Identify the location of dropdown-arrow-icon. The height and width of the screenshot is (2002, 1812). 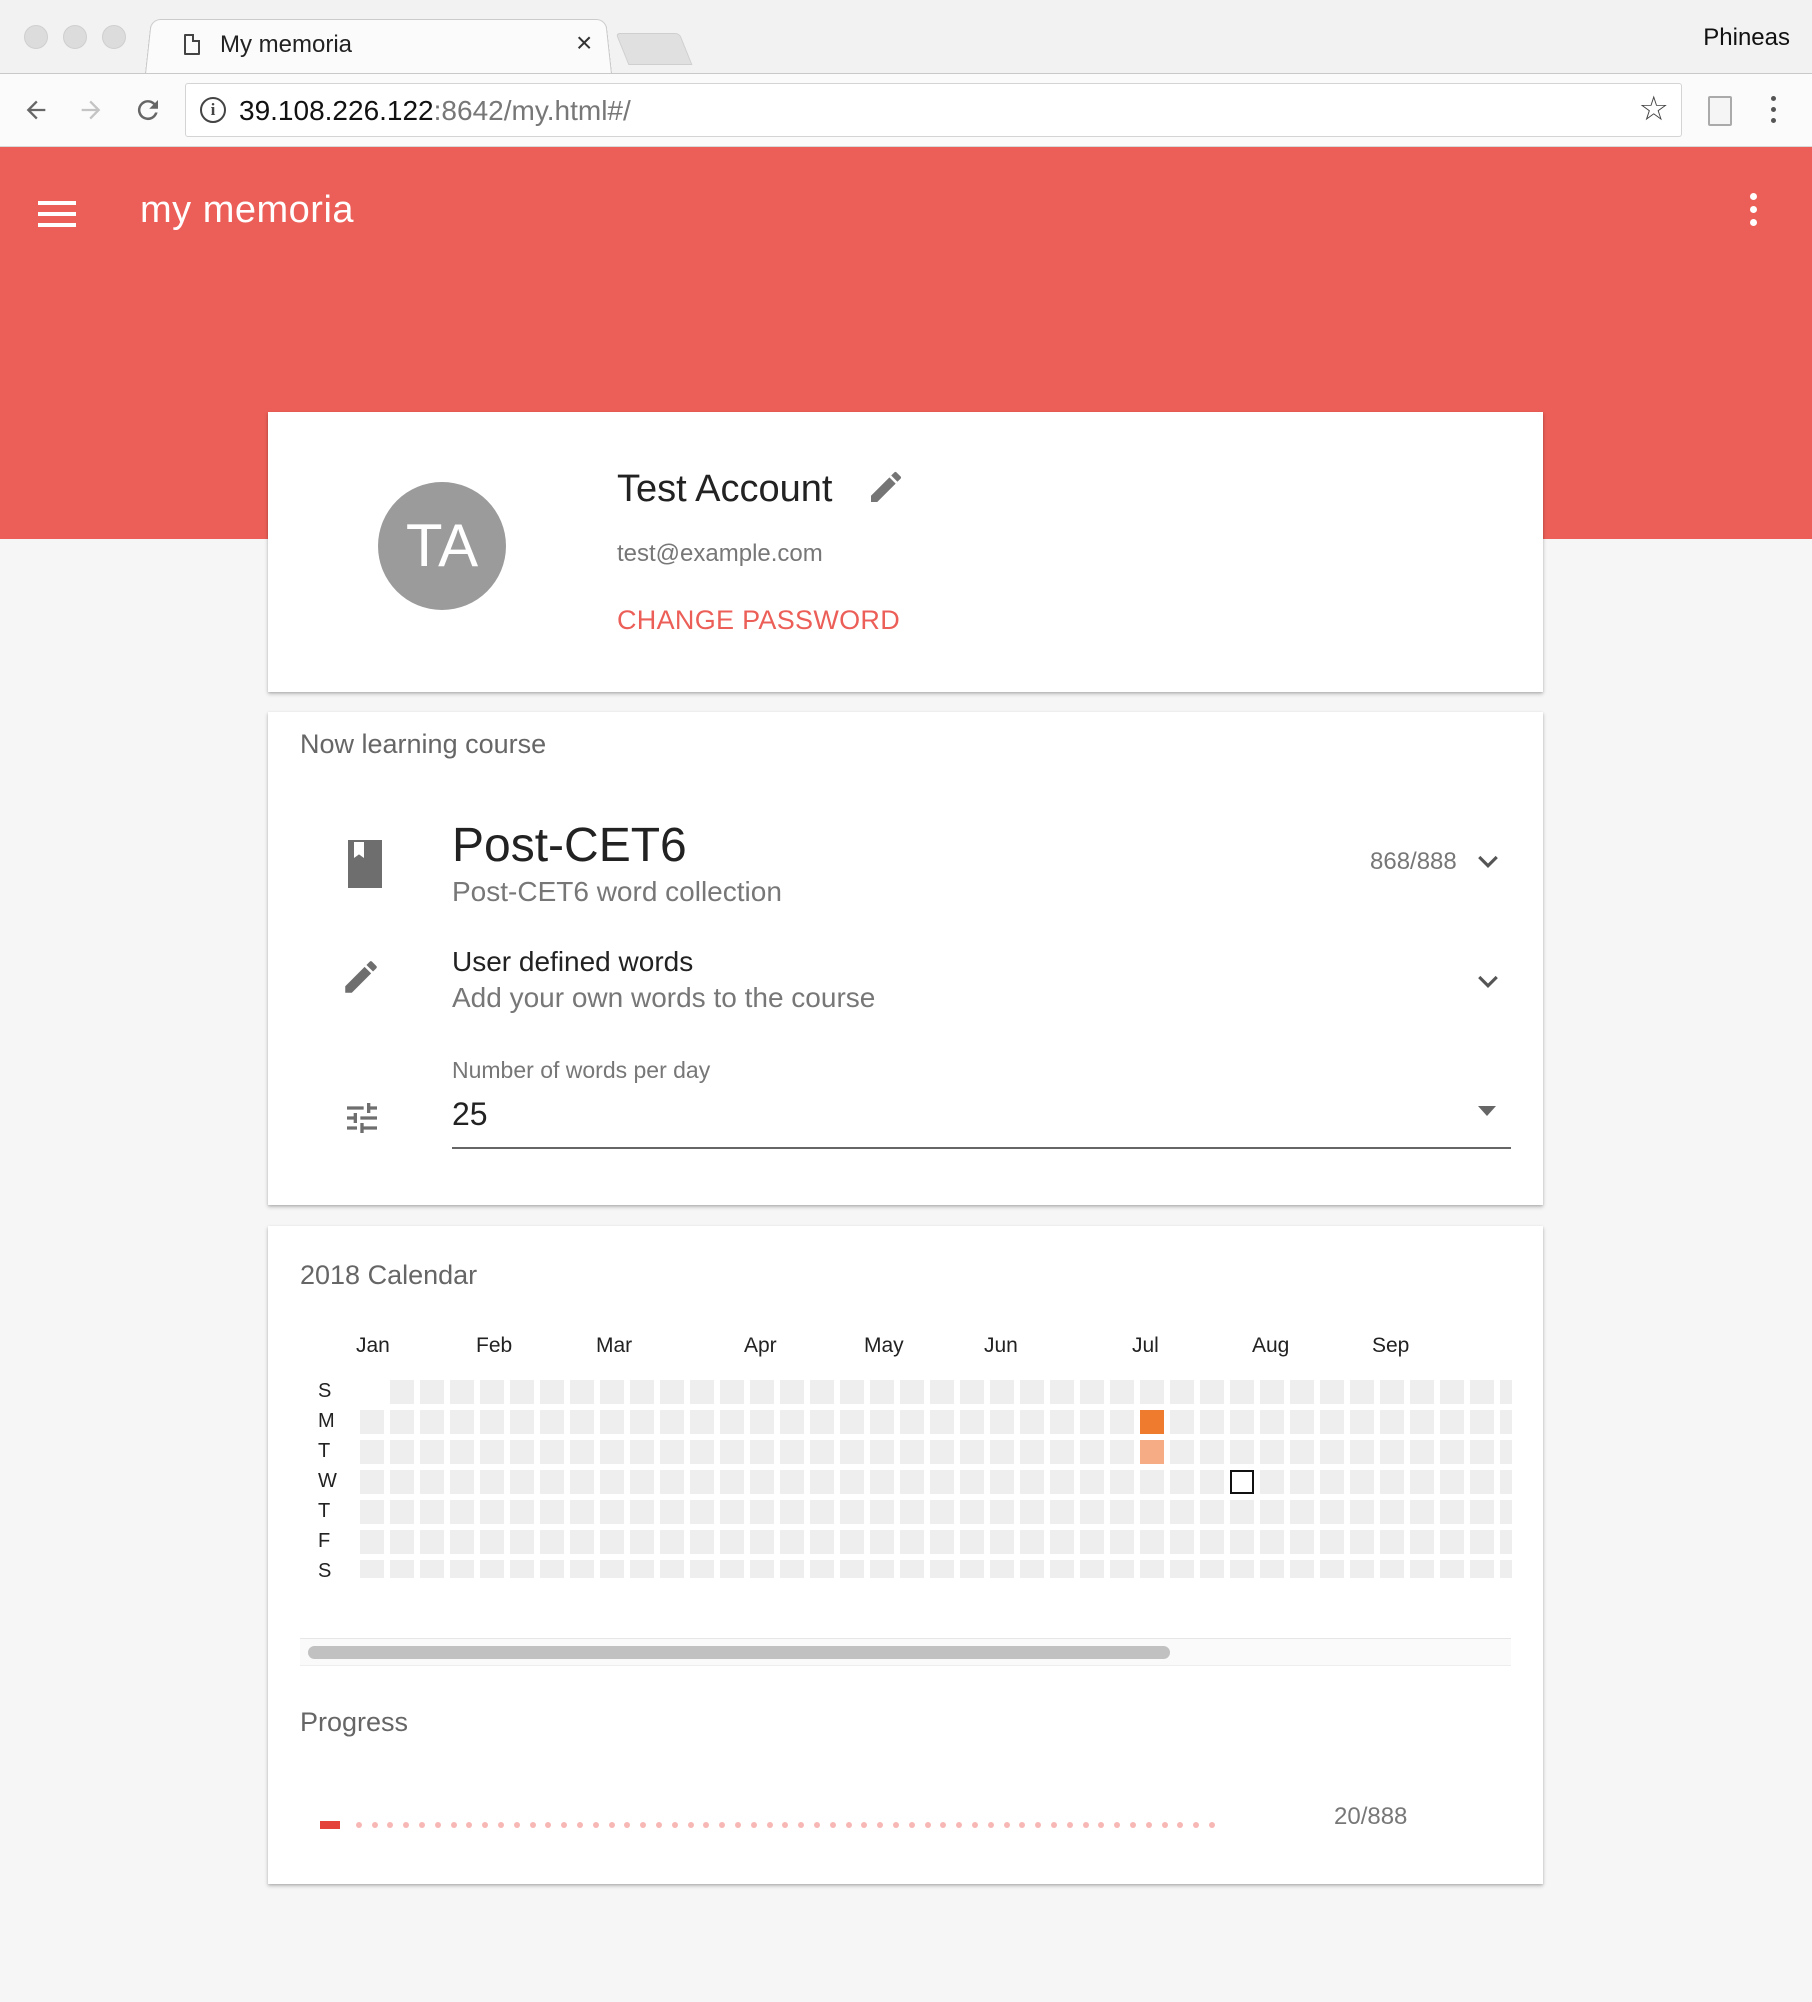
(1487, 1113).